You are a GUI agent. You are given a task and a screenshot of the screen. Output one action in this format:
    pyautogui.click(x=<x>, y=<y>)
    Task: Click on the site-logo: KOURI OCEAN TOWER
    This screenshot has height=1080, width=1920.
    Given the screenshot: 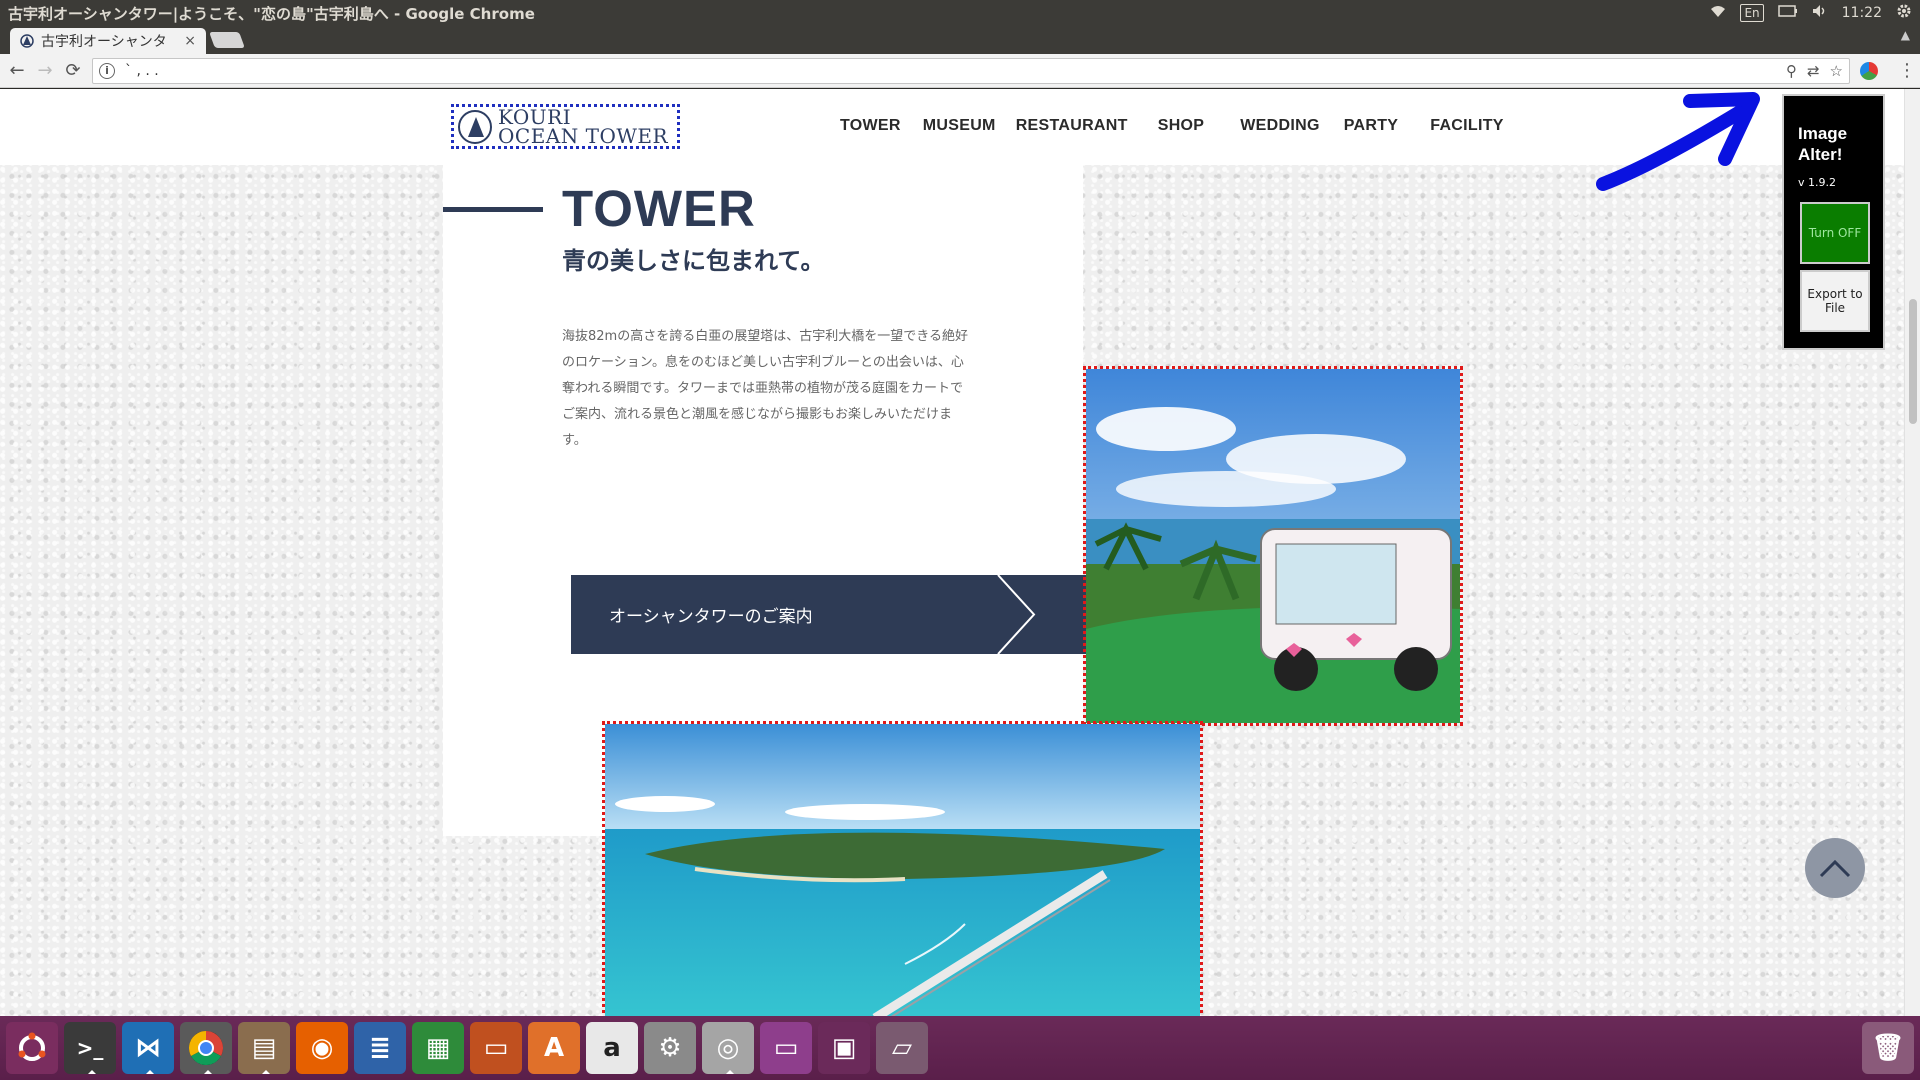 What is the action you would take?
    pyautogui.click(x=565, y=126)
    